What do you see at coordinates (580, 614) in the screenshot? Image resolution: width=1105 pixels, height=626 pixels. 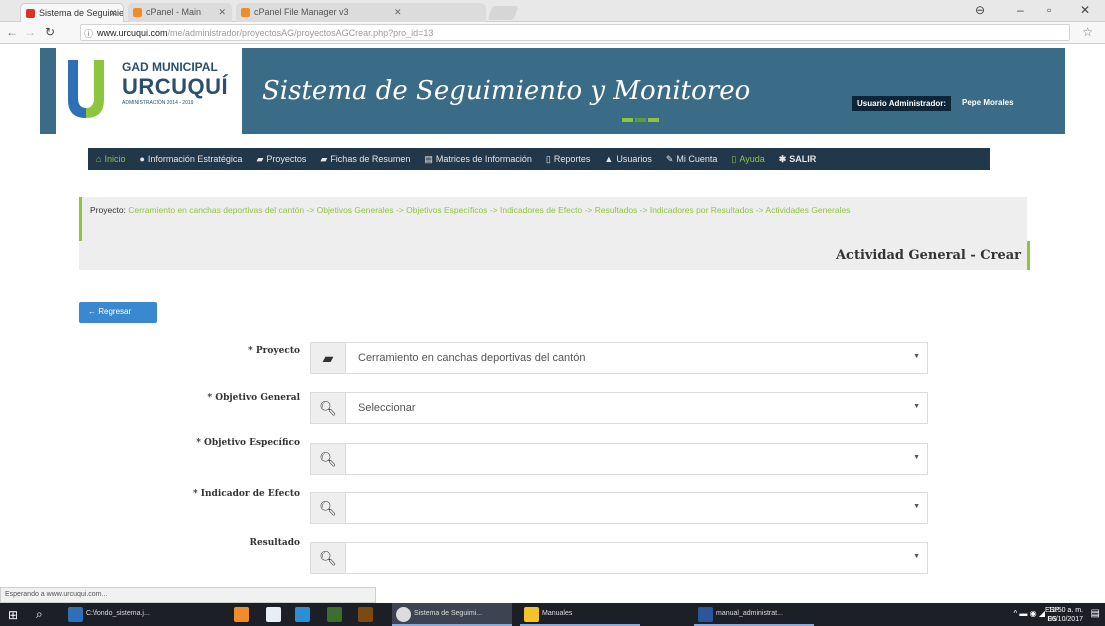 I see `taskbar-item-explorer: Manuales` at bounding box center [580, 614].